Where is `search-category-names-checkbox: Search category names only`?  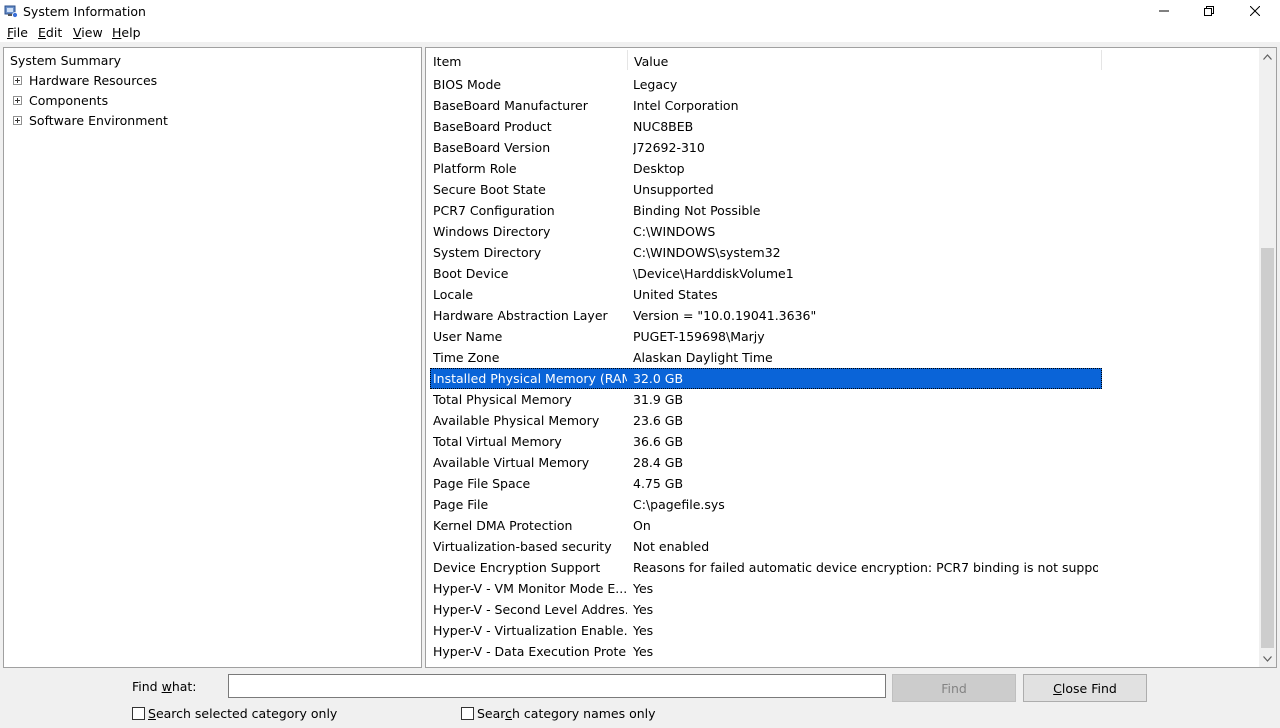 search-category-names-checkbox: Search category names only is located at coordinates (558, 714).